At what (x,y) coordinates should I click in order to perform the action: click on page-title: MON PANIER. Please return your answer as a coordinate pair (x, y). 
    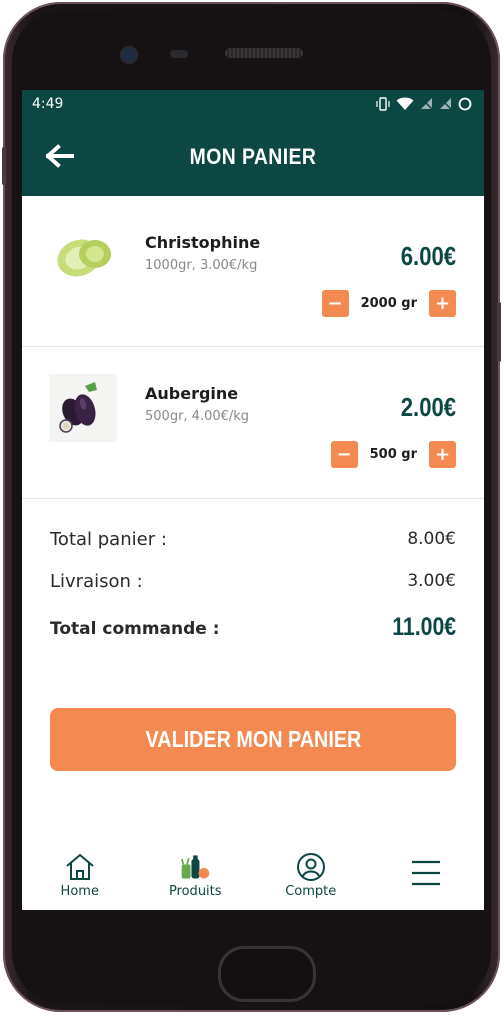
    Looking at the image, I should click on (253, 156).